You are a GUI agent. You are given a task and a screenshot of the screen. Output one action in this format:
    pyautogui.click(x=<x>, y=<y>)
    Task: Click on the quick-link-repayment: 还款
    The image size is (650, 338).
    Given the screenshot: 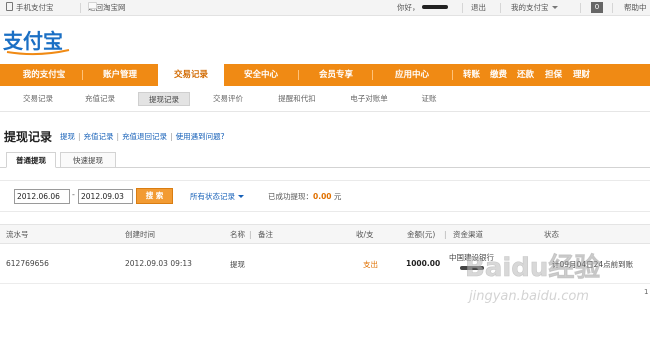 What is the action you would take?
    pyautogui.click(x=525, y=75)
    